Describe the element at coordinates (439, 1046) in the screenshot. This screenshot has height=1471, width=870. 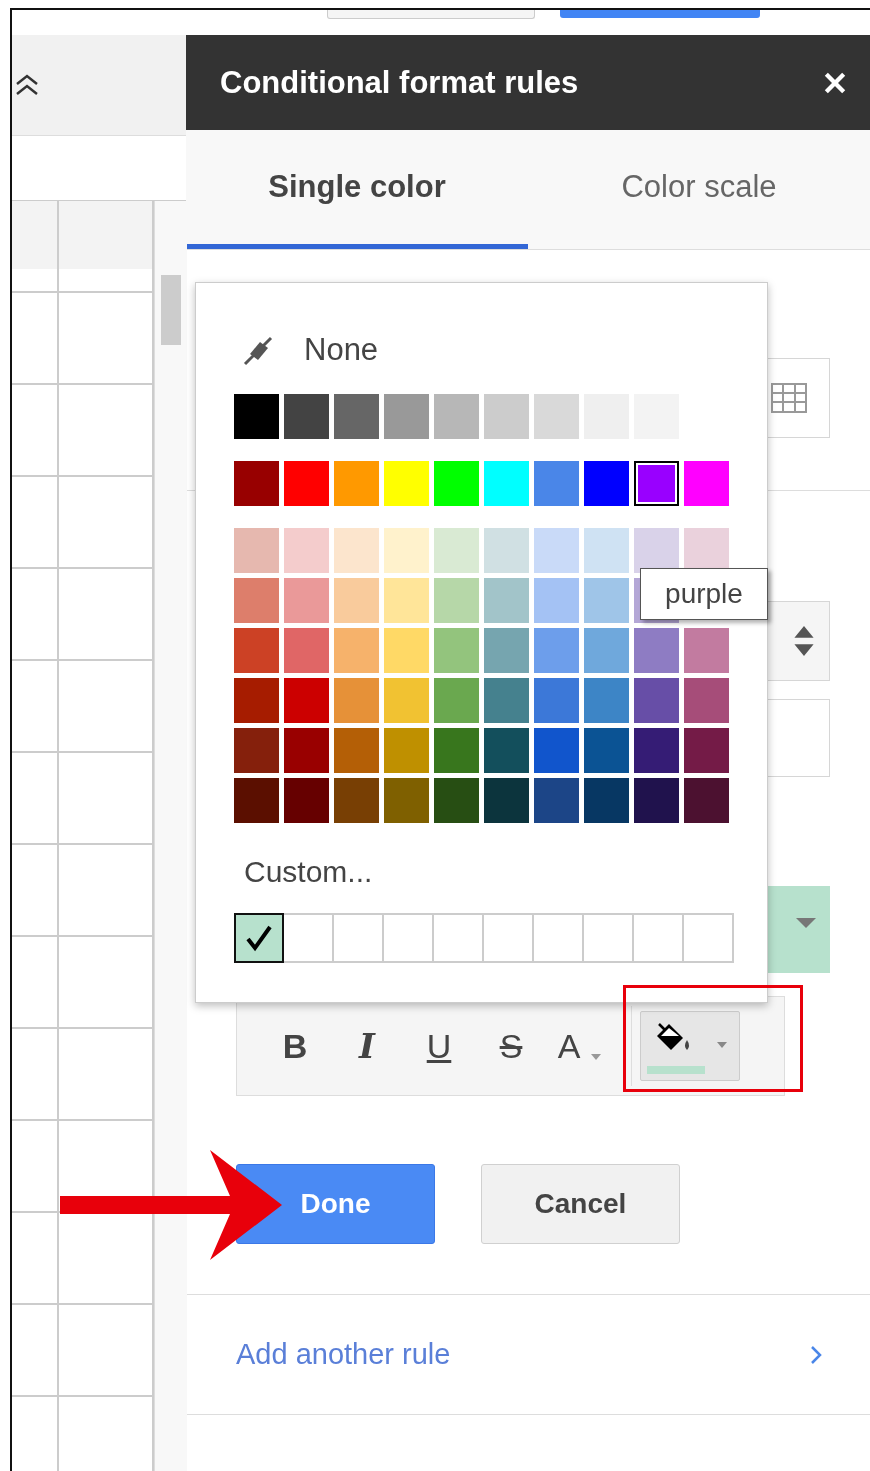
I see `style-button: U` at that location.